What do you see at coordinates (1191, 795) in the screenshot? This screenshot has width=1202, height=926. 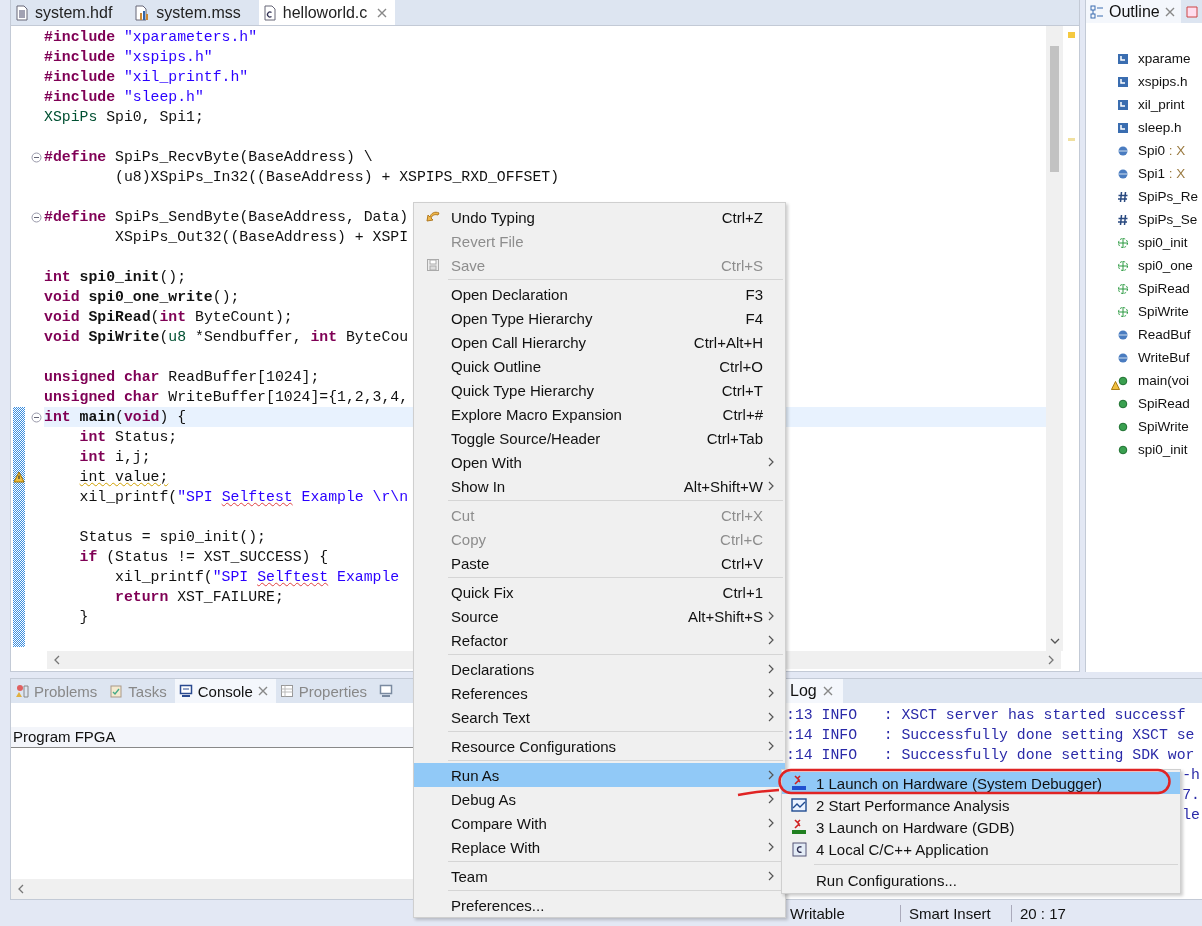 I see `log-line: 7.` at bounding box center [1191, 795].